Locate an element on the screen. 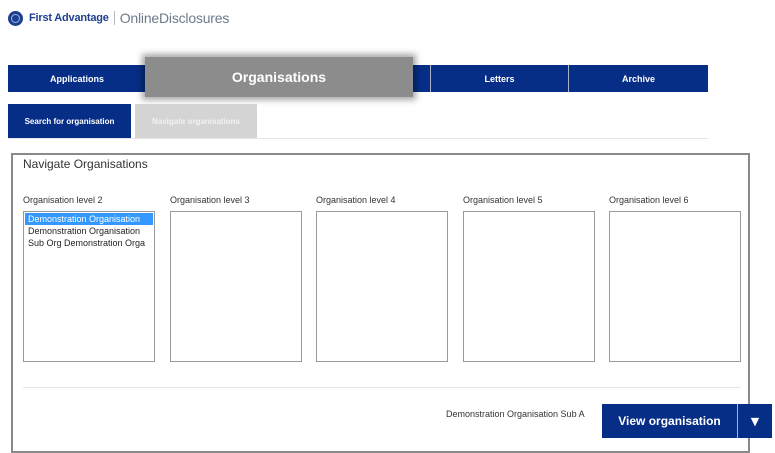 Image resolution: width=775 pixels, height=453 pixels. brand-divider is located at coordinates (114, 18).